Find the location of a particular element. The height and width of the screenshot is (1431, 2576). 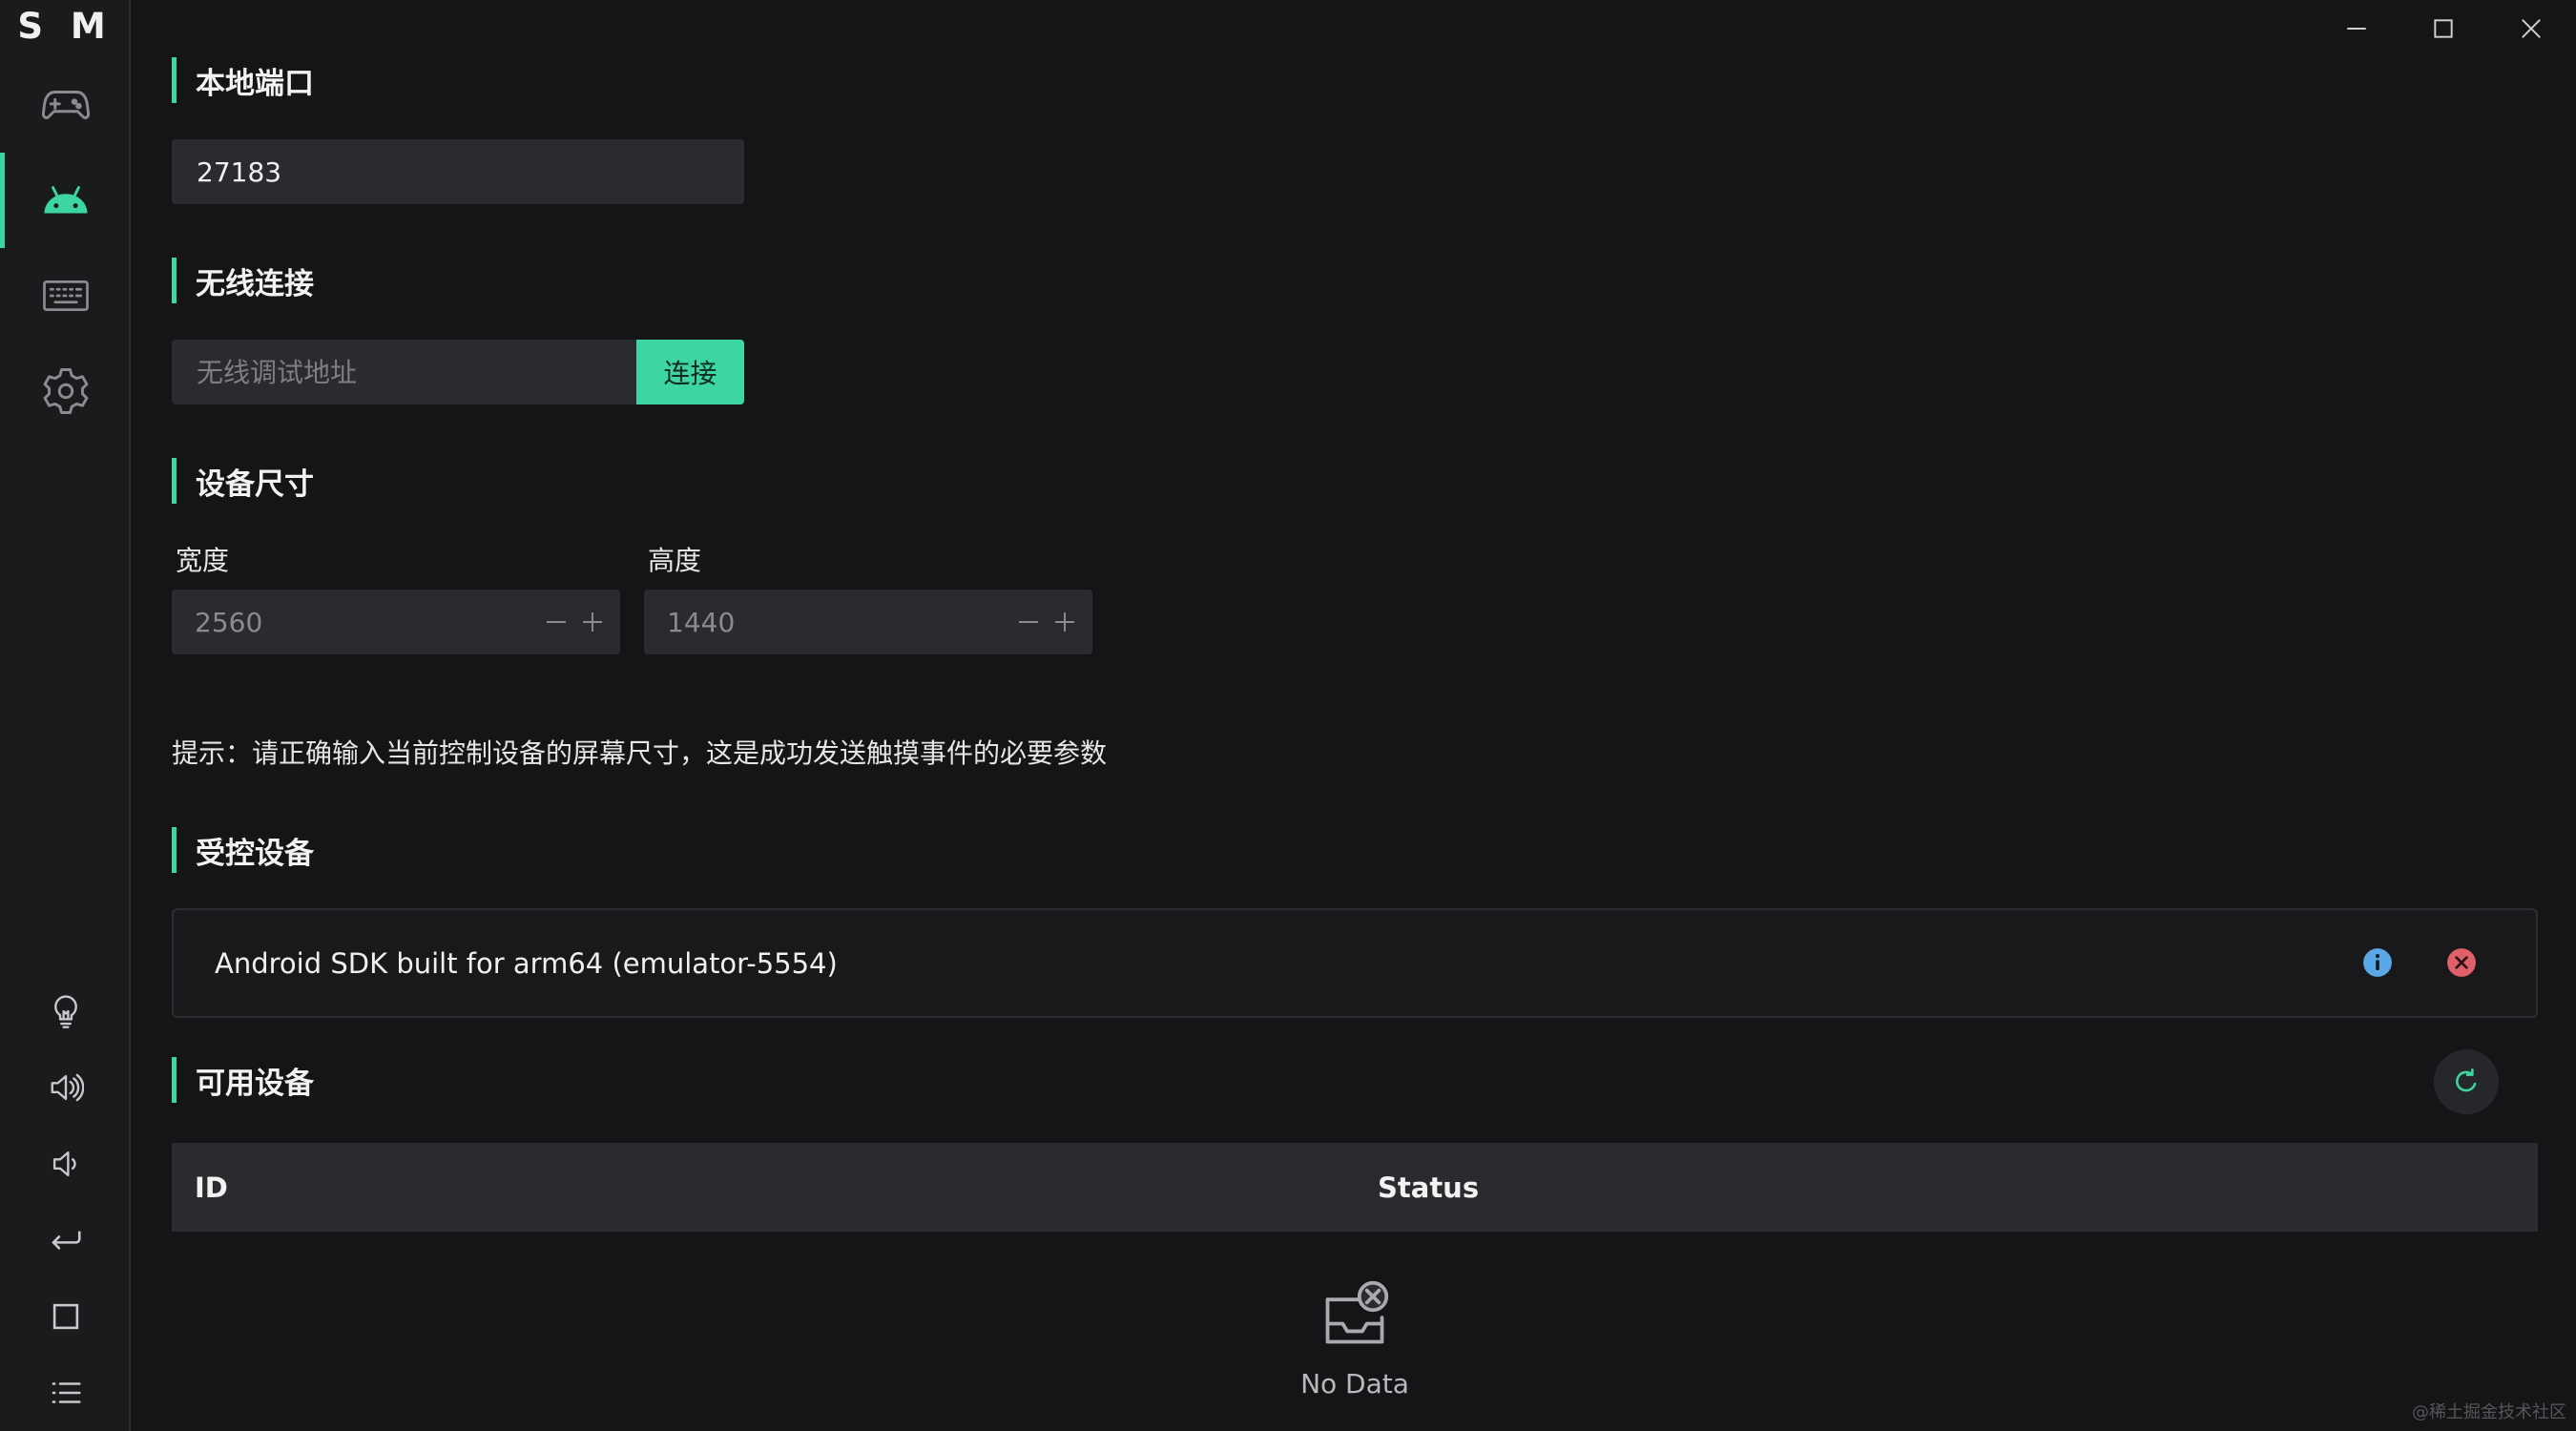

keyboard-icon is located at coordinates (65, 295).